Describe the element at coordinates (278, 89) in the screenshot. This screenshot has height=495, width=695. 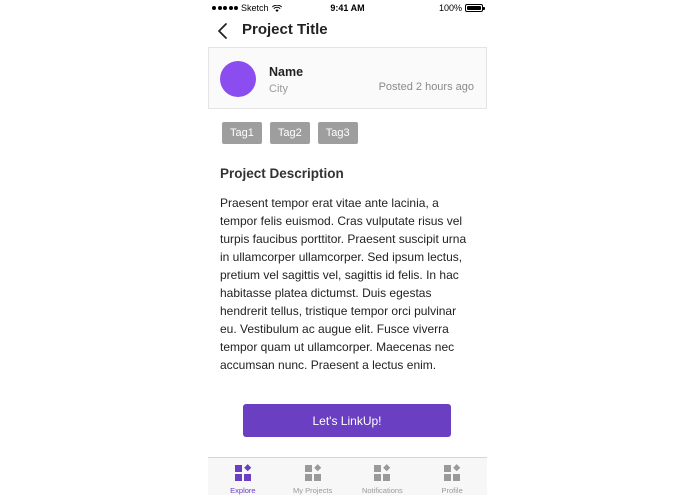
I see `user-city: City` at that location.